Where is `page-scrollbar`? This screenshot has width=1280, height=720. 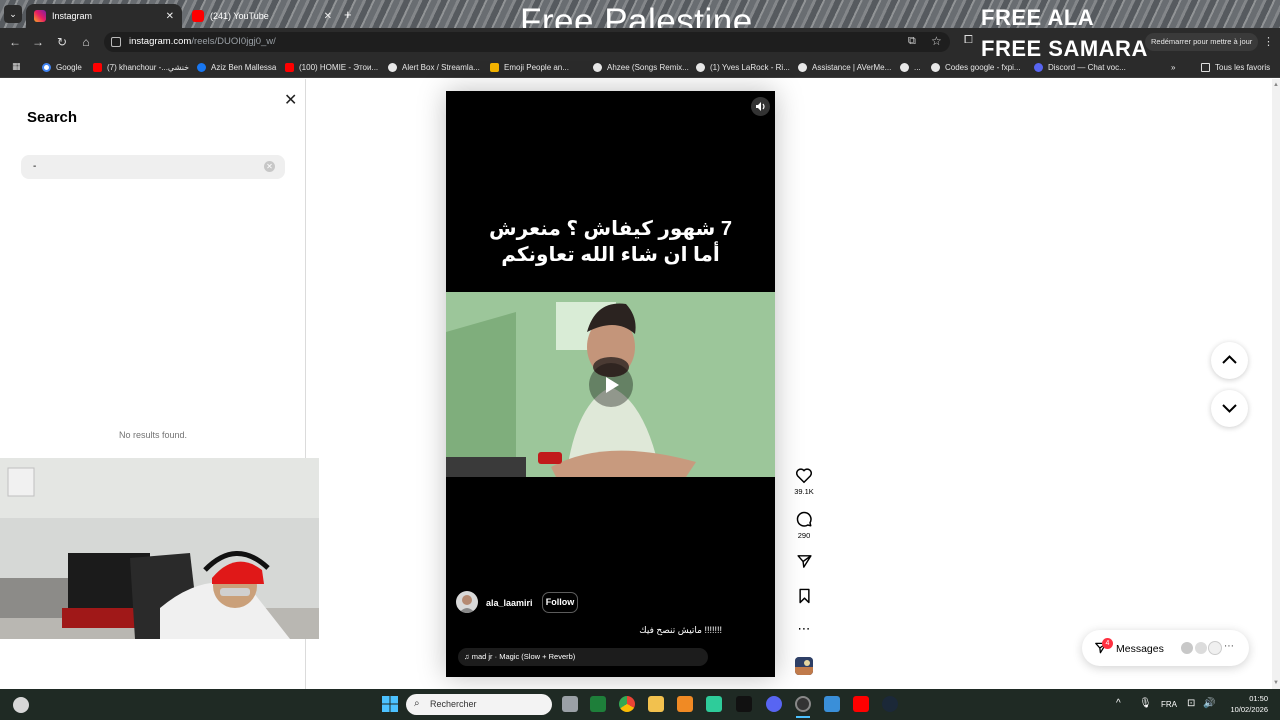
page-scrollbar is located at coordinates (1276, 384).